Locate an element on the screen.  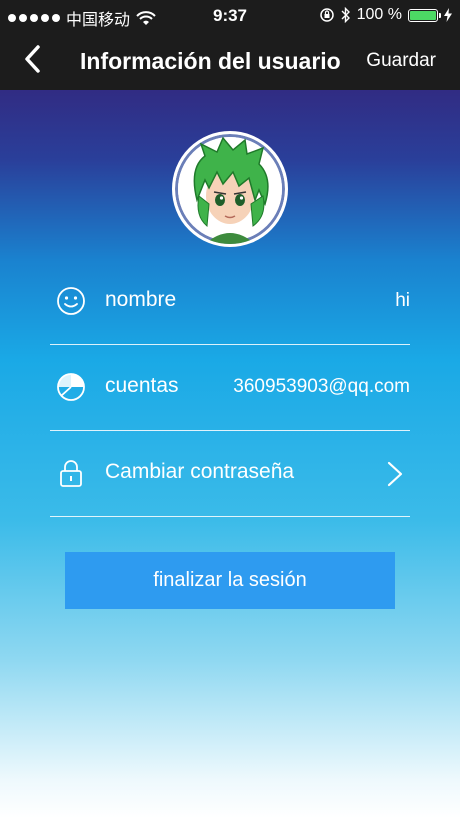
change-password-label: Cambiar contraseña is located at coordinates (200, 471).